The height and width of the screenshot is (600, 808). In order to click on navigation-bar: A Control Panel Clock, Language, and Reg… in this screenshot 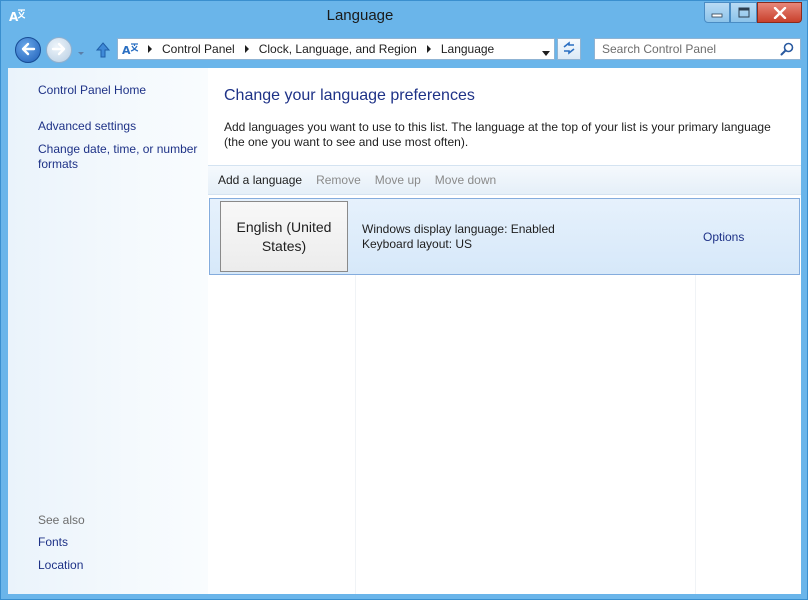, I will do `click(404, 50)`.